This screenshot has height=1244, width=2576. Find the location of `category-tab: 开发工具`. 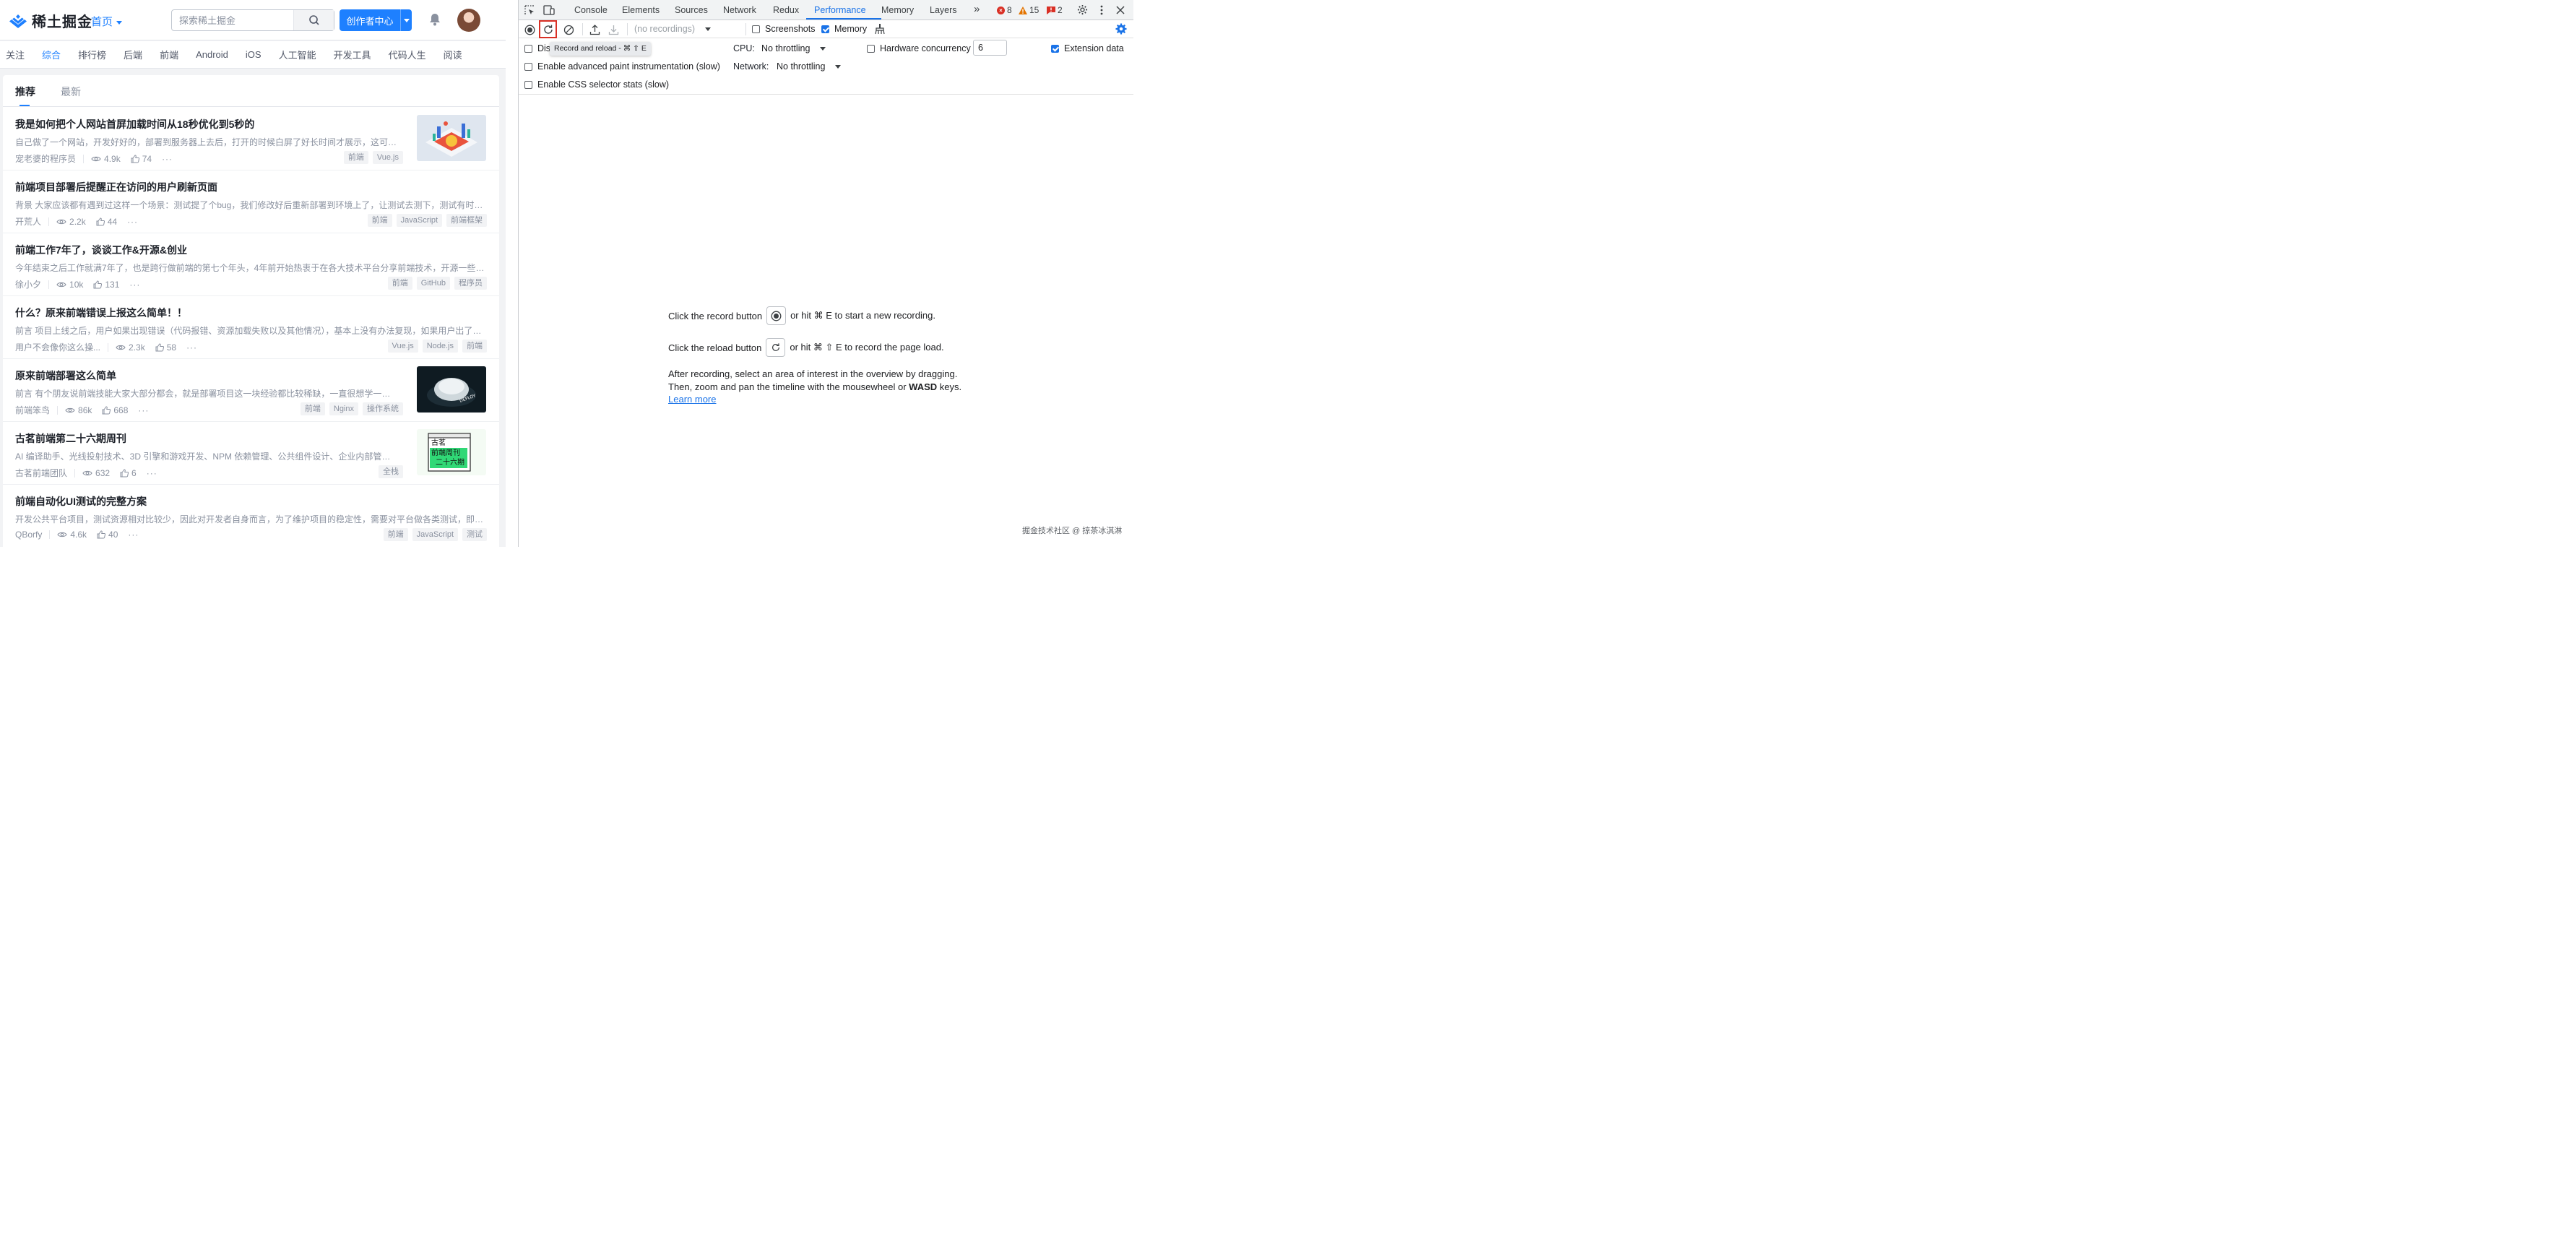

category-tab: 开发工具 is located at coordinates (352, 54).